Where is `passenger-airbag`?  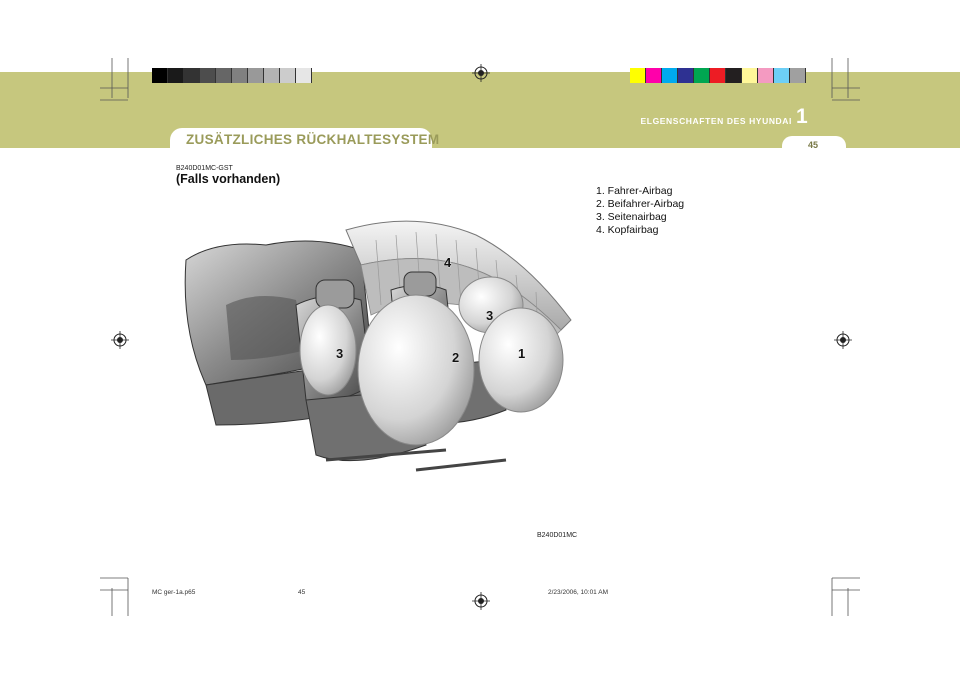
passenger-airbag is located at coordinates (416, 370).